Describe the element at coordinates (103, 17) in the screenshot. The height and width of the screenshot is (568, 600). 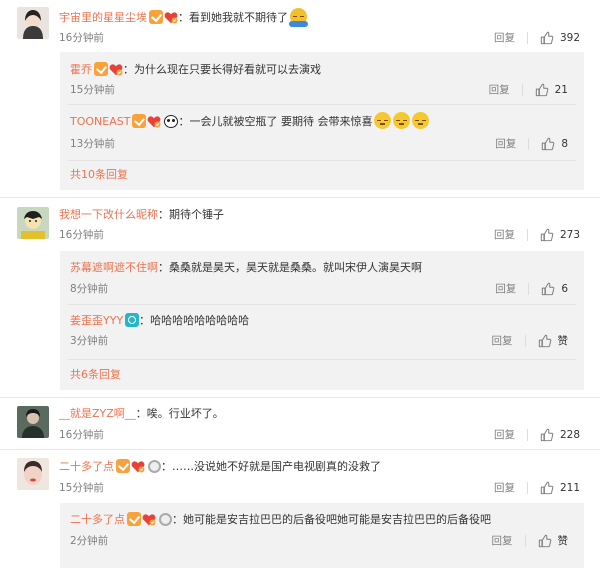
I see `username-link: 宇宙里的星星尘埃` at that location.